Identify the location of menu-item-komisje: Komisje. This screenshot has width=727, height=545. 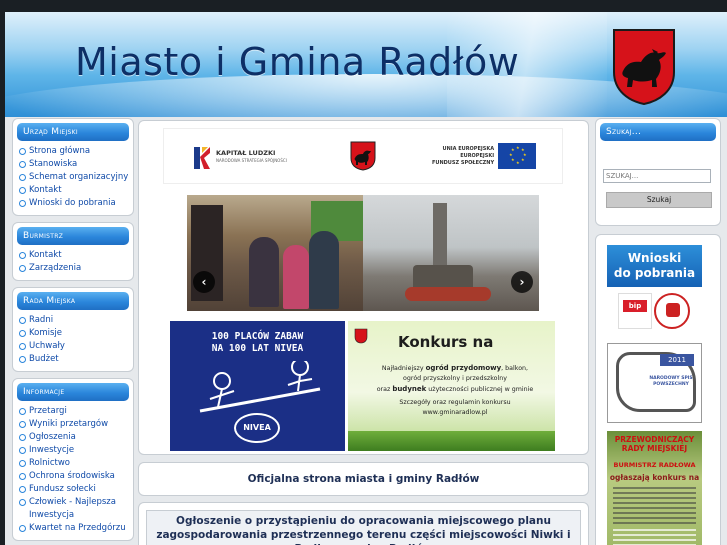
(73, 333).